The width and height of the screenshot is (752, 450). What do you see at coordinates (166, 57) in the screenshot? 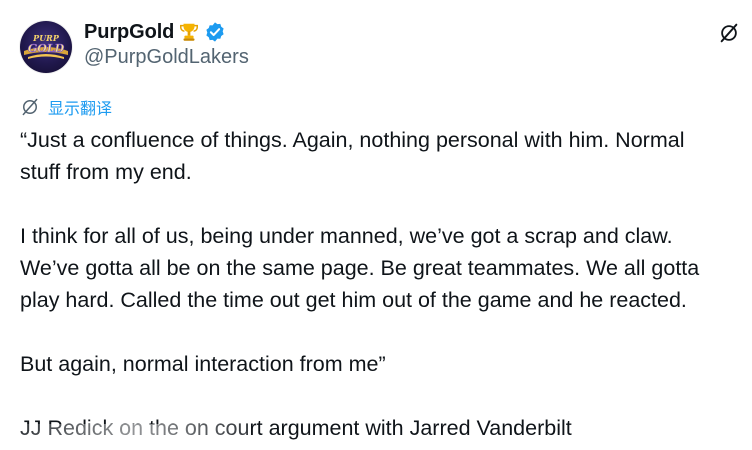
I see `author-handle: @PurpGoldLakers` at bounding box center [166, 57].